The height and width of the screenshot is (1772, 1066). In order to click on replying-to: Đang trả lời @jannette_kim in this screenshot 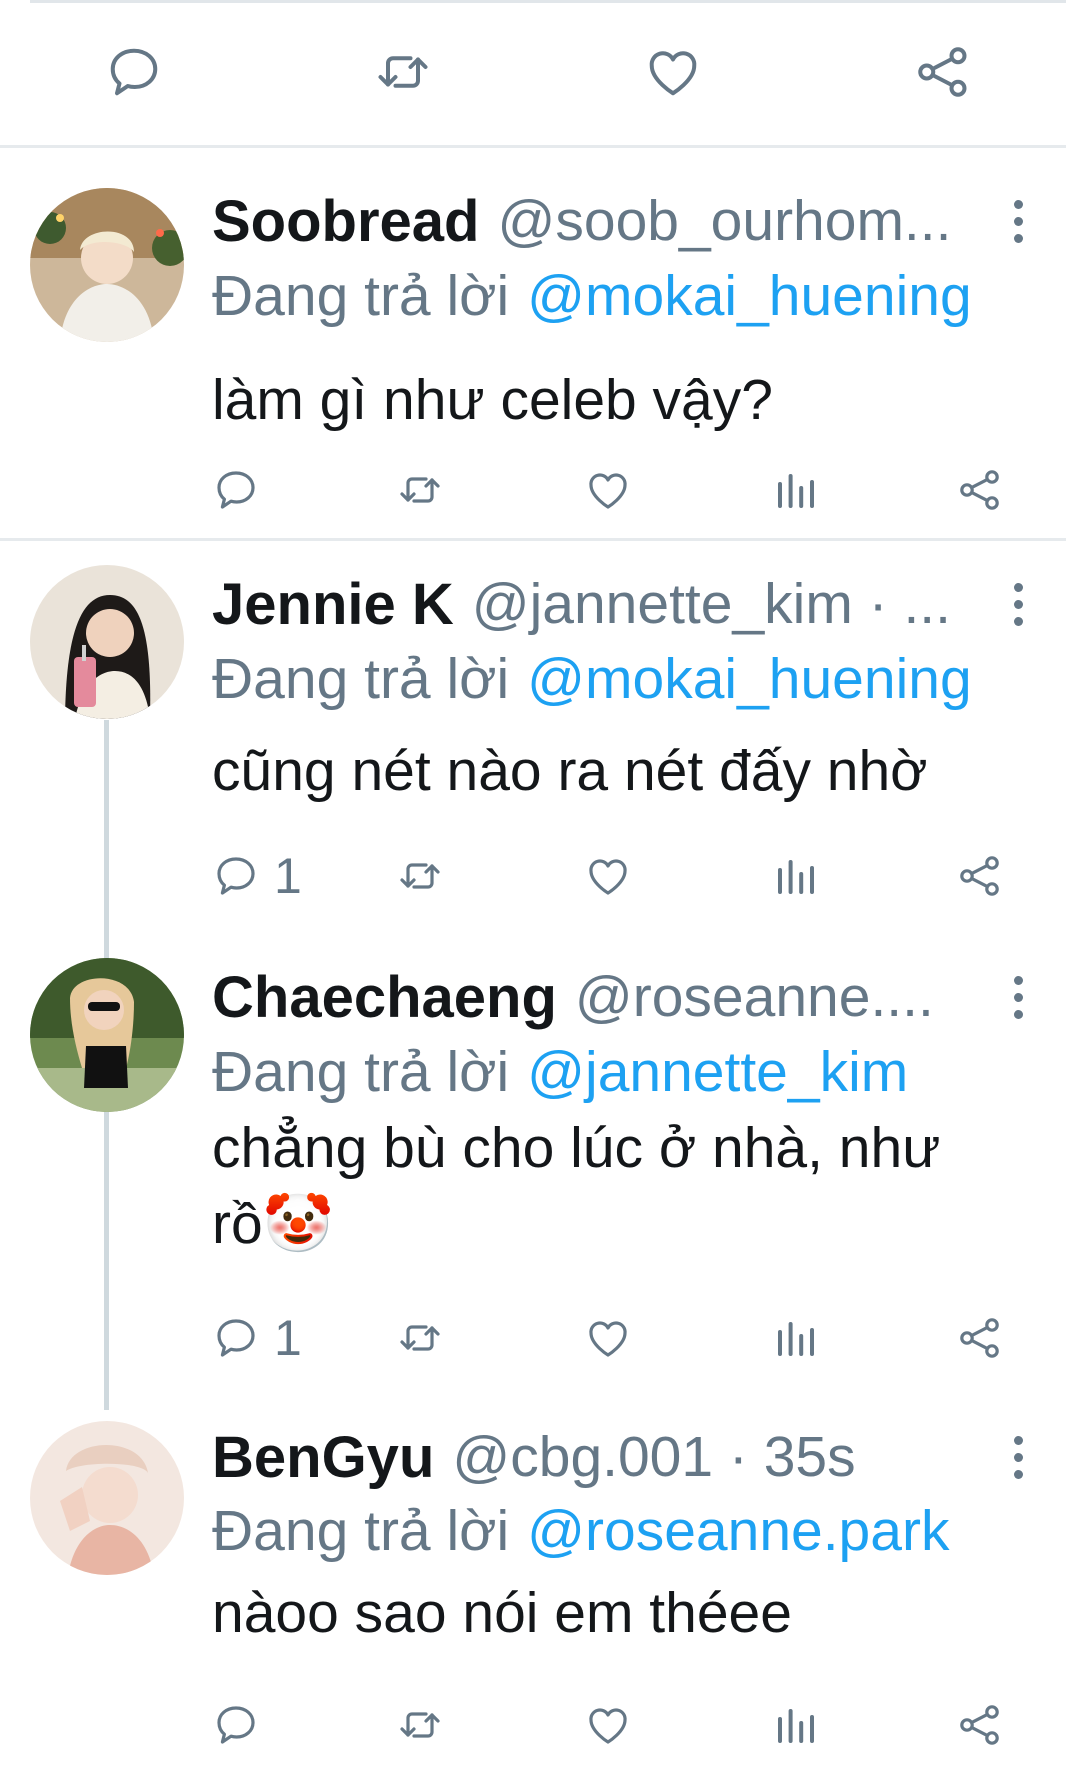, I will do `click(560, 1072)`.